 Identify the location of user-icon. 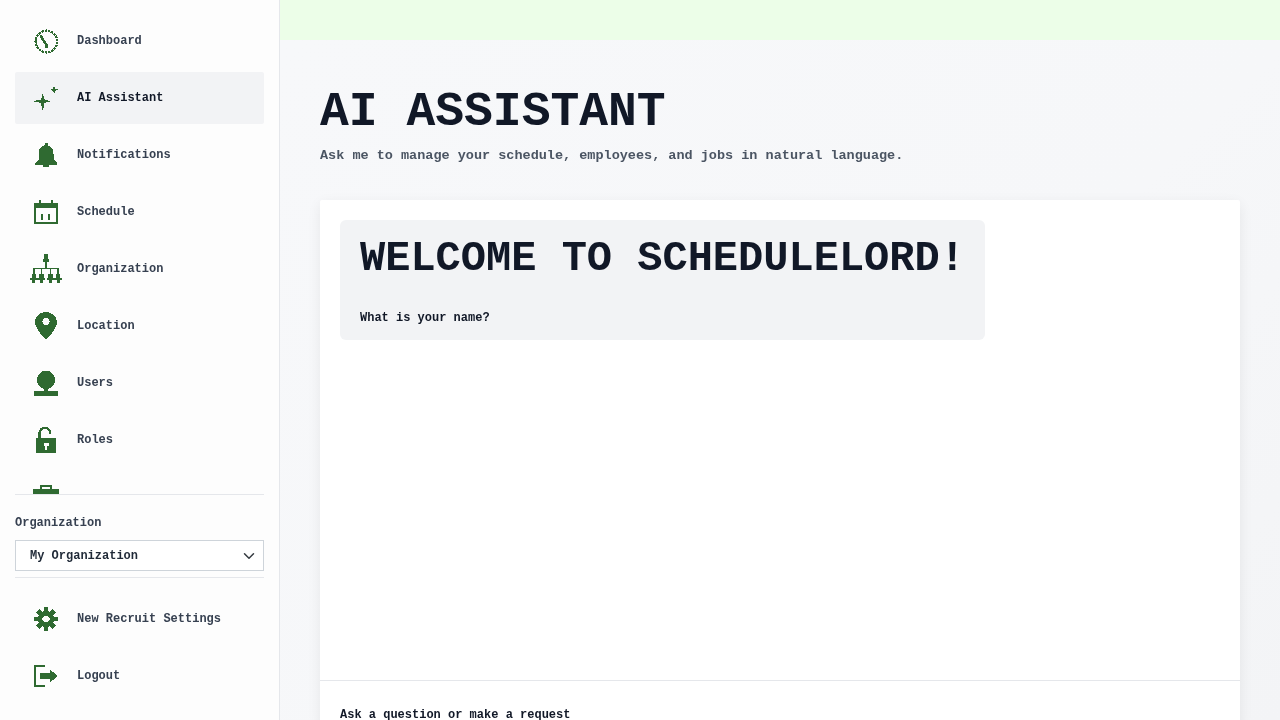
(46, 383).